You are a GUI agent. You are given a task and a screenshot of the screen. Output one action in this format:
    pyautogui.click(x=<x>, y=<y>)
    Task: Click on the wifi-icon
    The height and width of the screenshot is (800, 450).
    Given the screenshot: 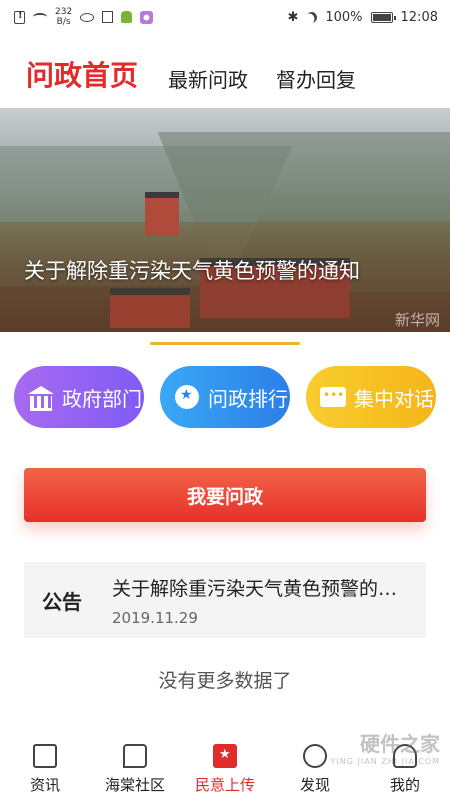 What is the action you would take?
    pyautogui.click(x=40, y=17)
    